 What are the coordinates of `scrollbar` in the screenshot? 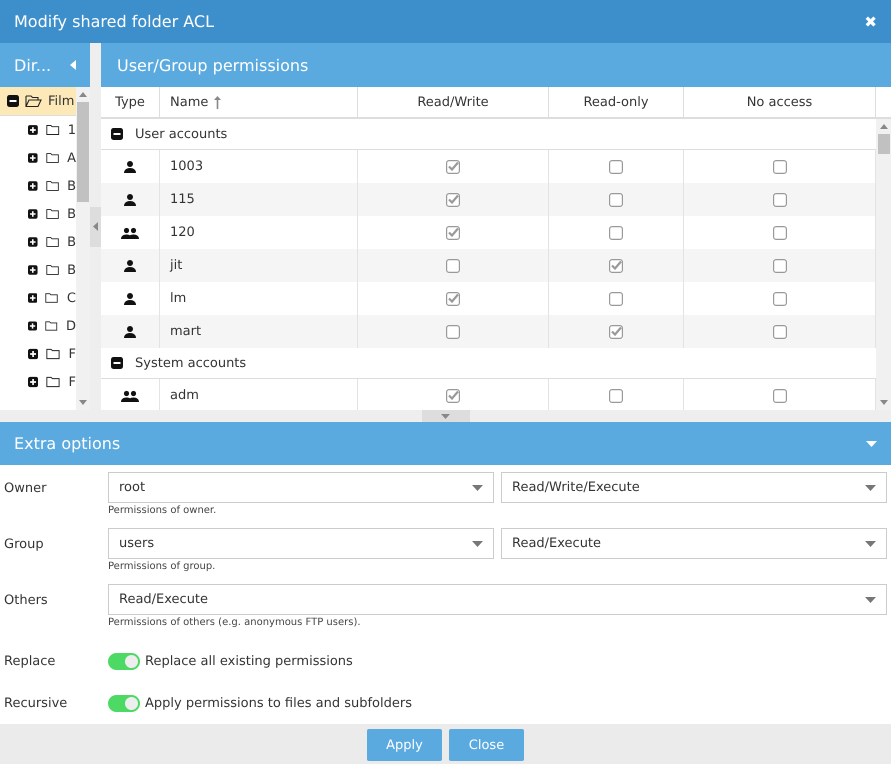 It's located at (883, 264).